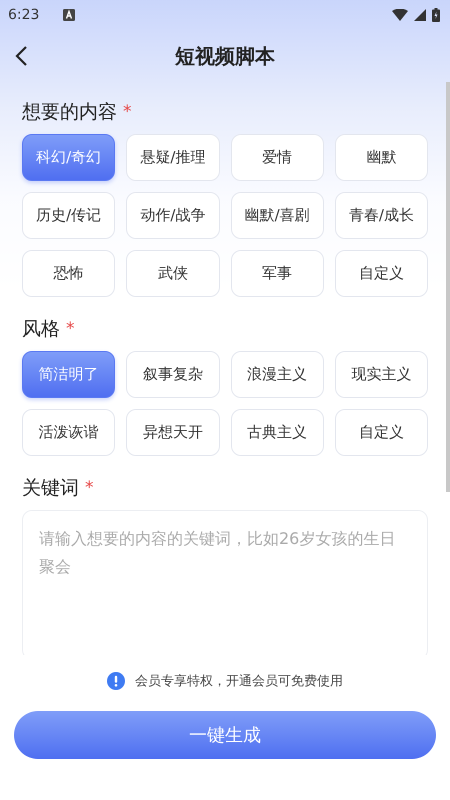  What do you see at coordinates (24, 15) in the screenshot?
I see `status-time: 6:23` at bounding box center [24, 15].